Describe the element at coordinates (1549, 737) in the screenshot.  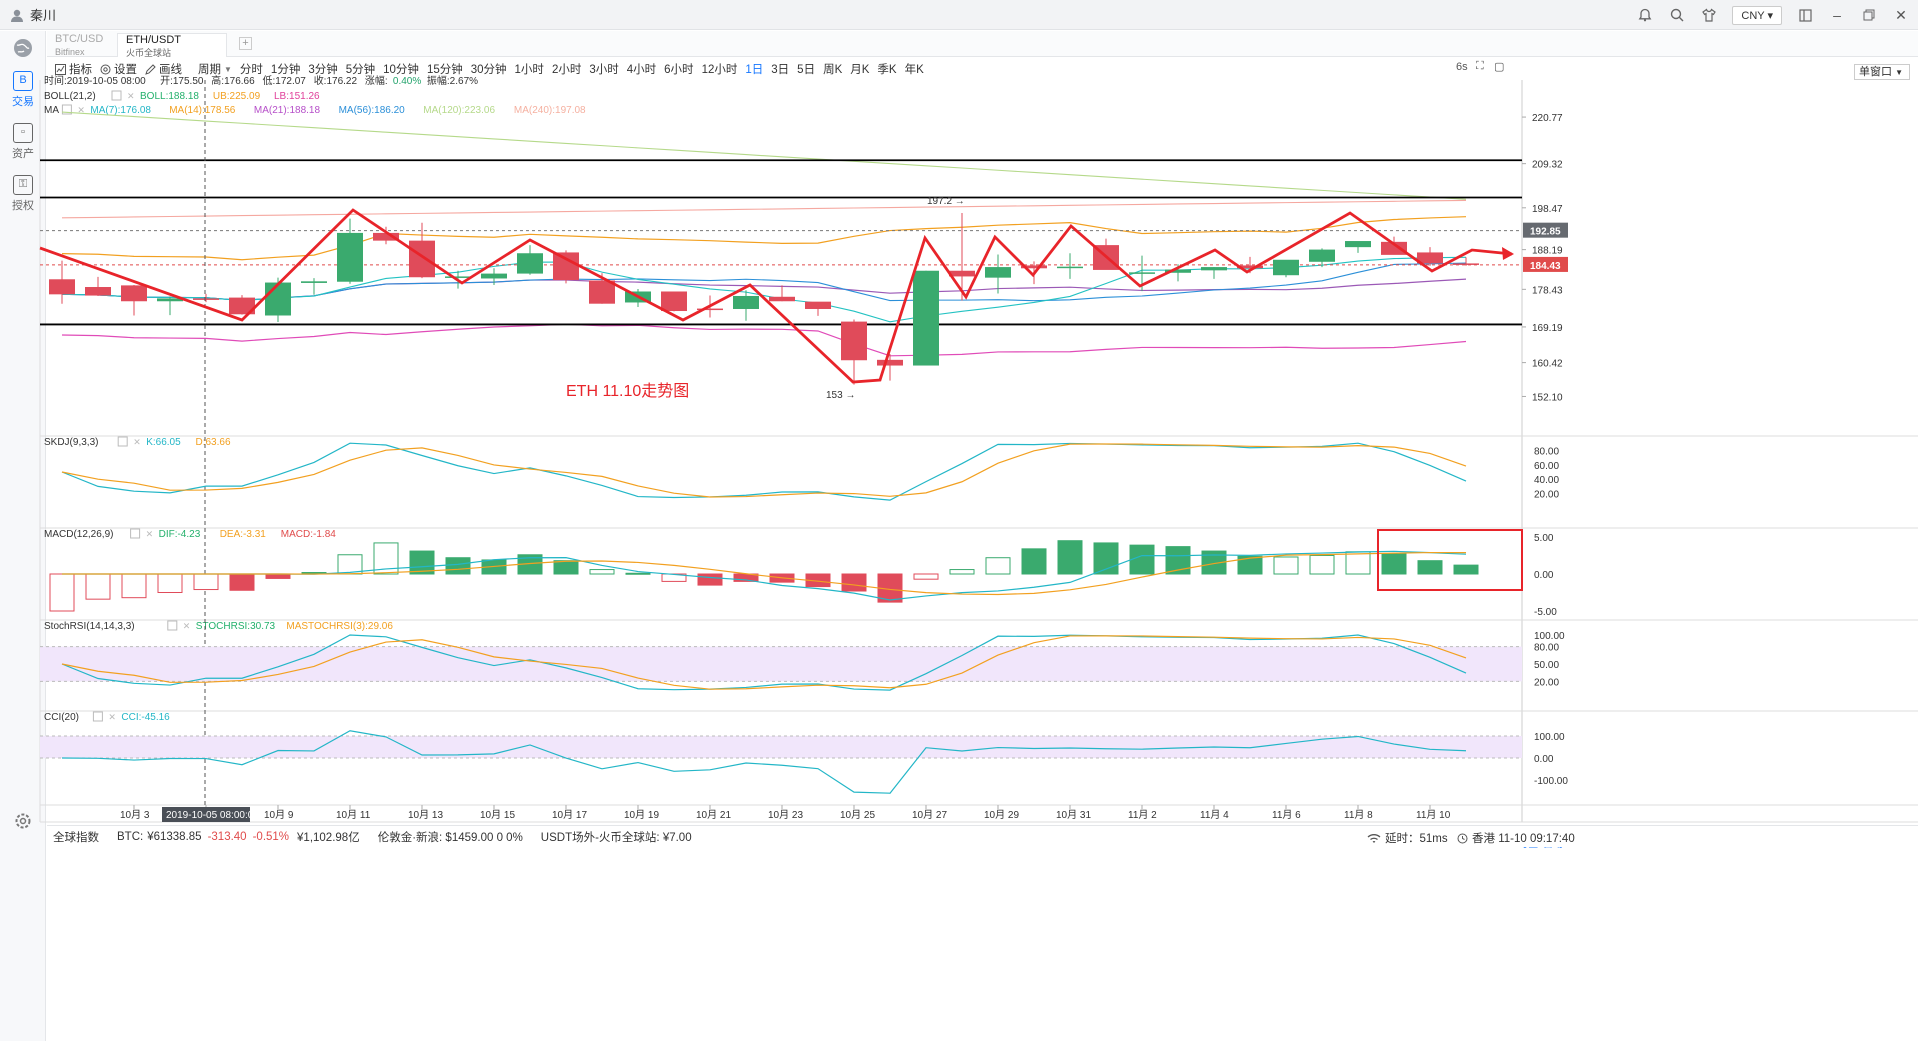
I see `cci-axis-label: 100.00` at that location.